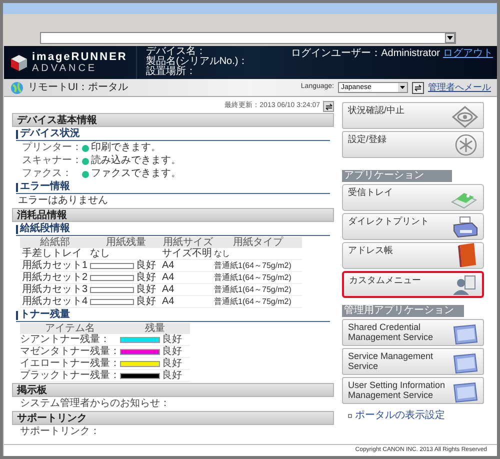 Image resolution: width=500 pixels, height=459 pixels. What do you see at coordinates (52, 161) in the screenshot?
I see `status-label: スキャナー：` at bounding box center [52, 161].